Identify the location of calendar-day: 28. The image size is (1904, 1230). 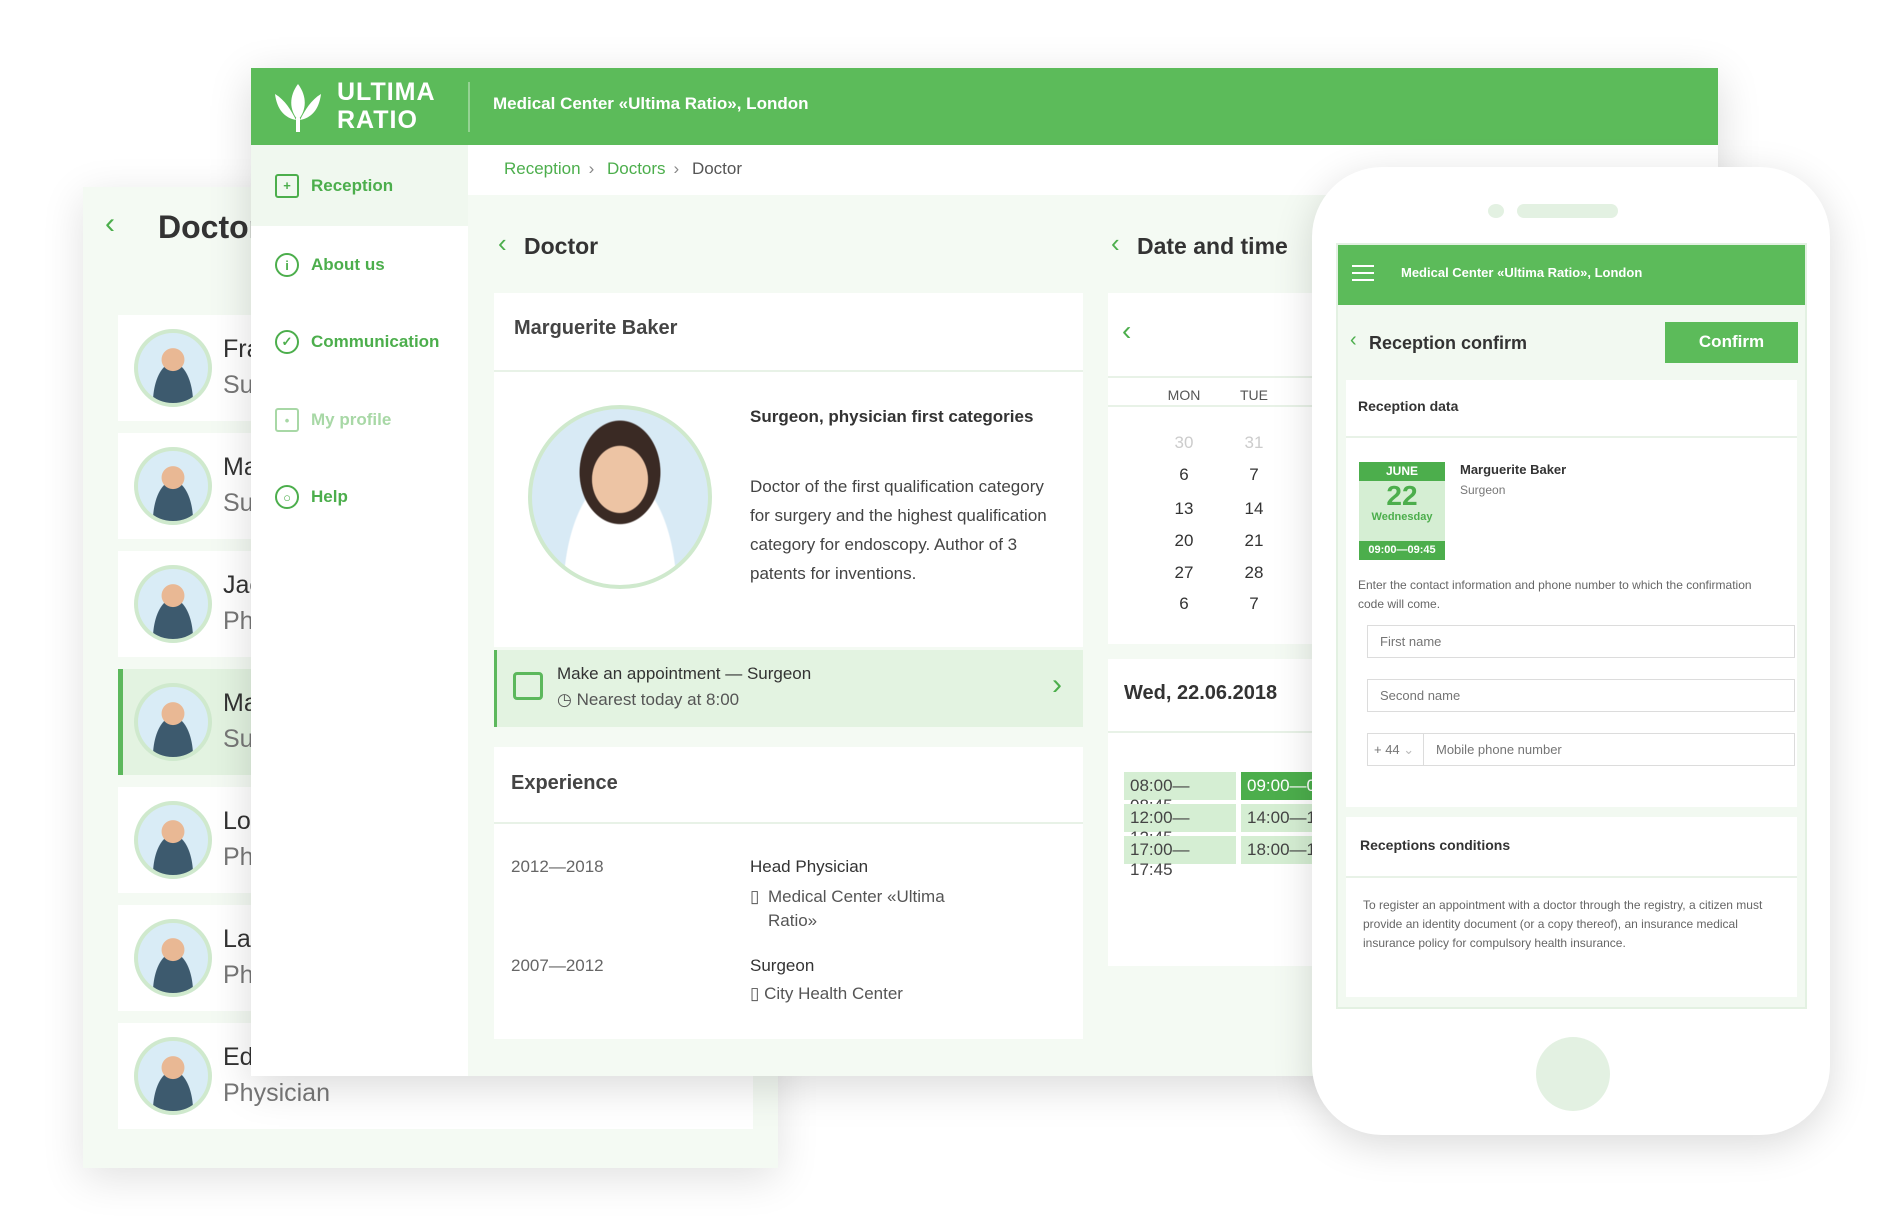
(1254, 573).